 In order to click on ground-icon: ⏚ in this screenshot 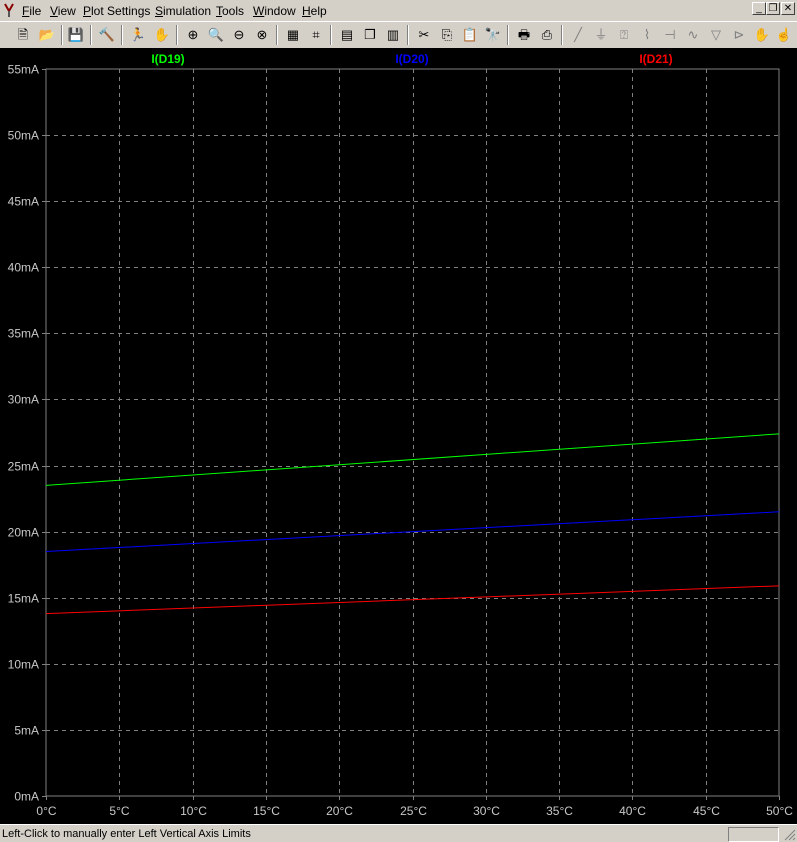, I will do `click(601, 35)`.